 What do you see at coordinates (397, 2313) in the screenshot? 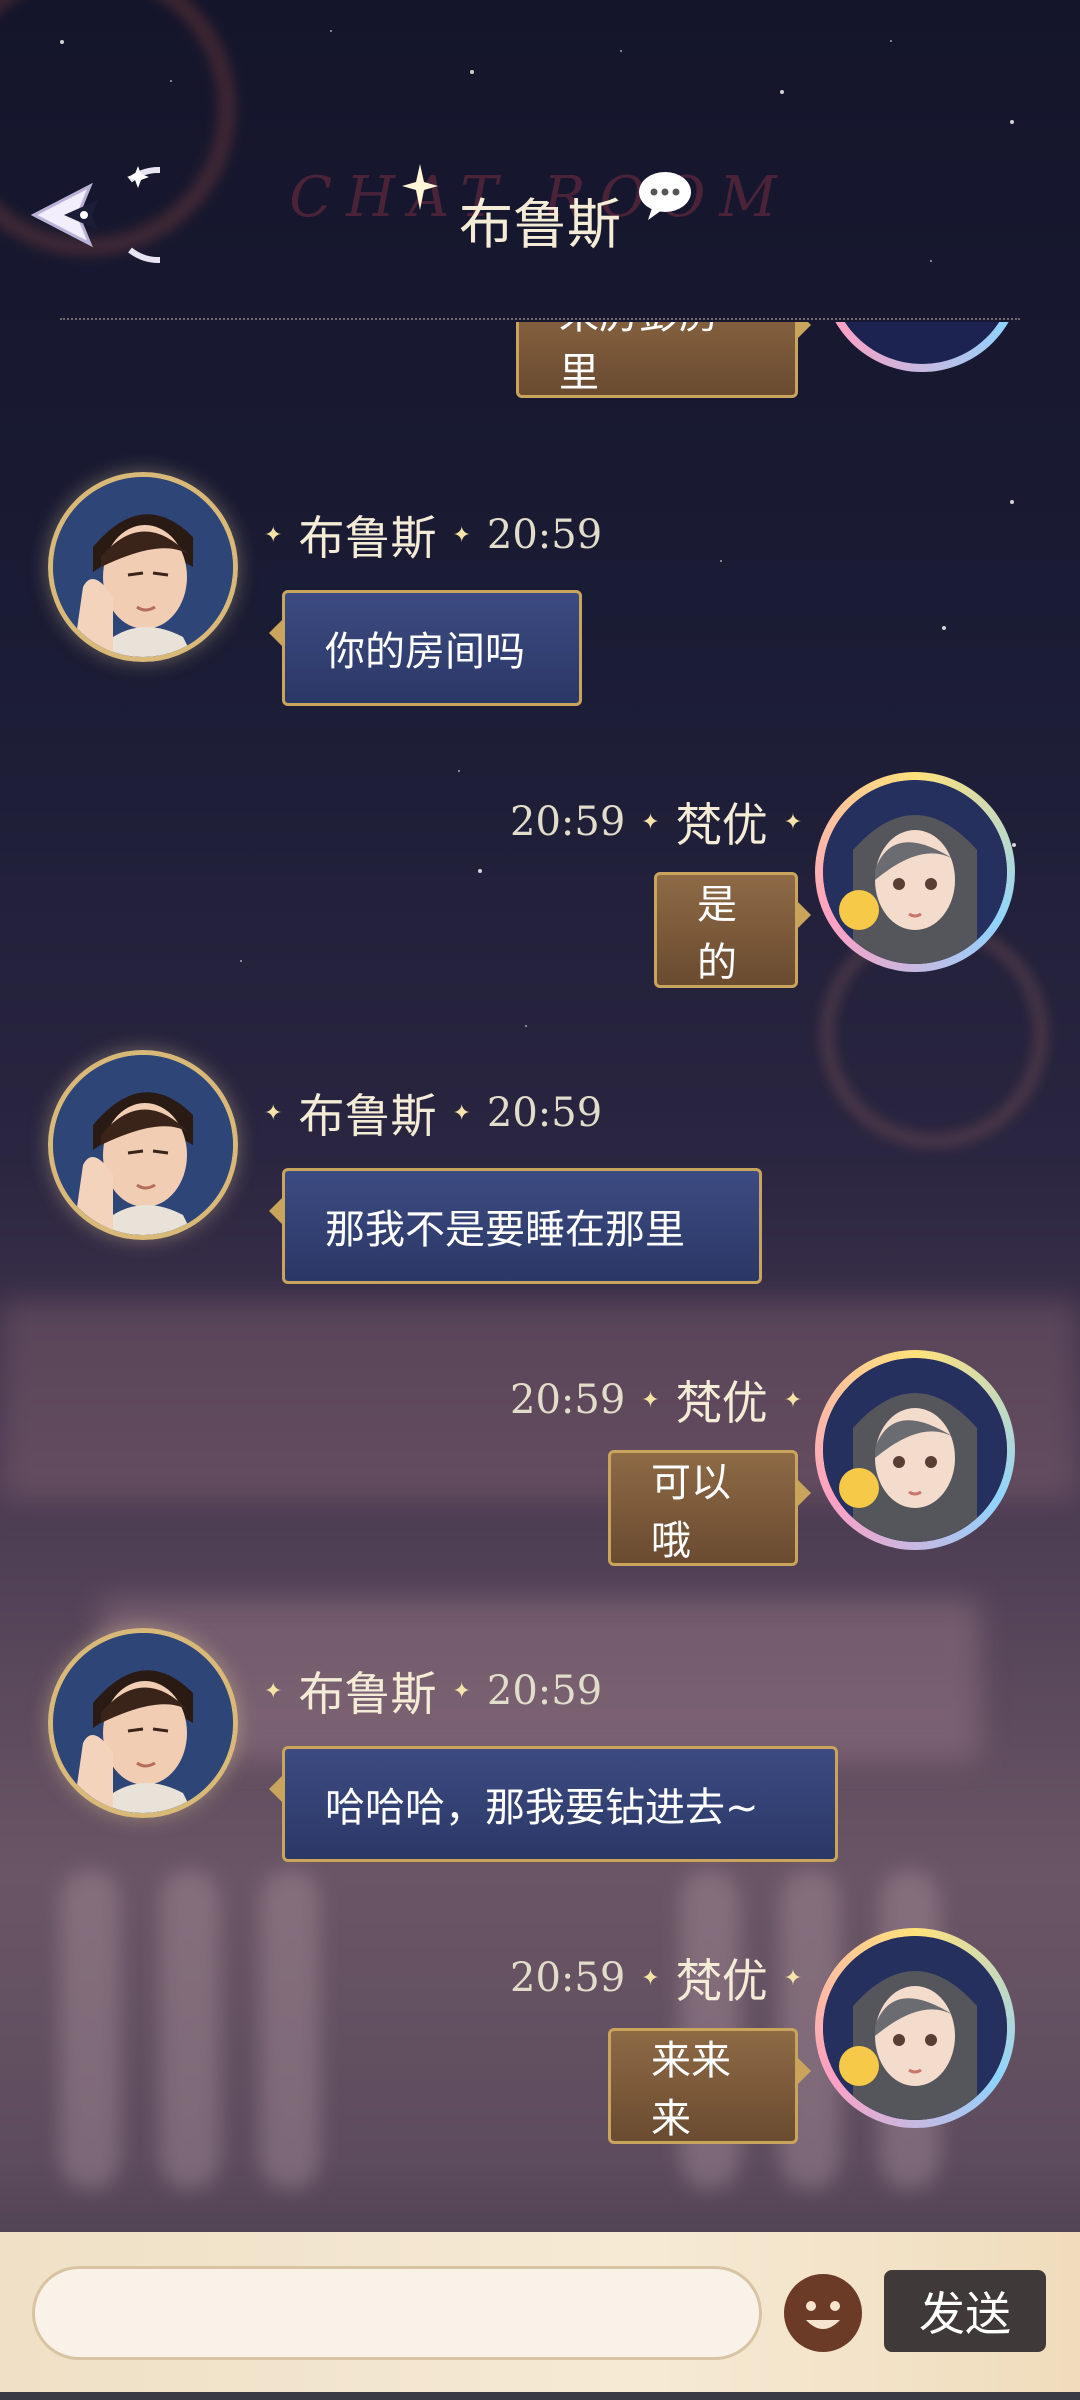
I see `message-input` at bounding box center [397, 2313].